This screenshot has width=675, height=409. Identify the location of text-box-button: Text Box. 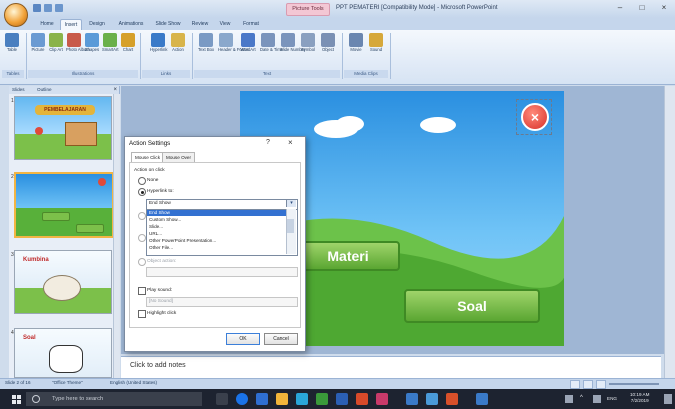
(206, 42).